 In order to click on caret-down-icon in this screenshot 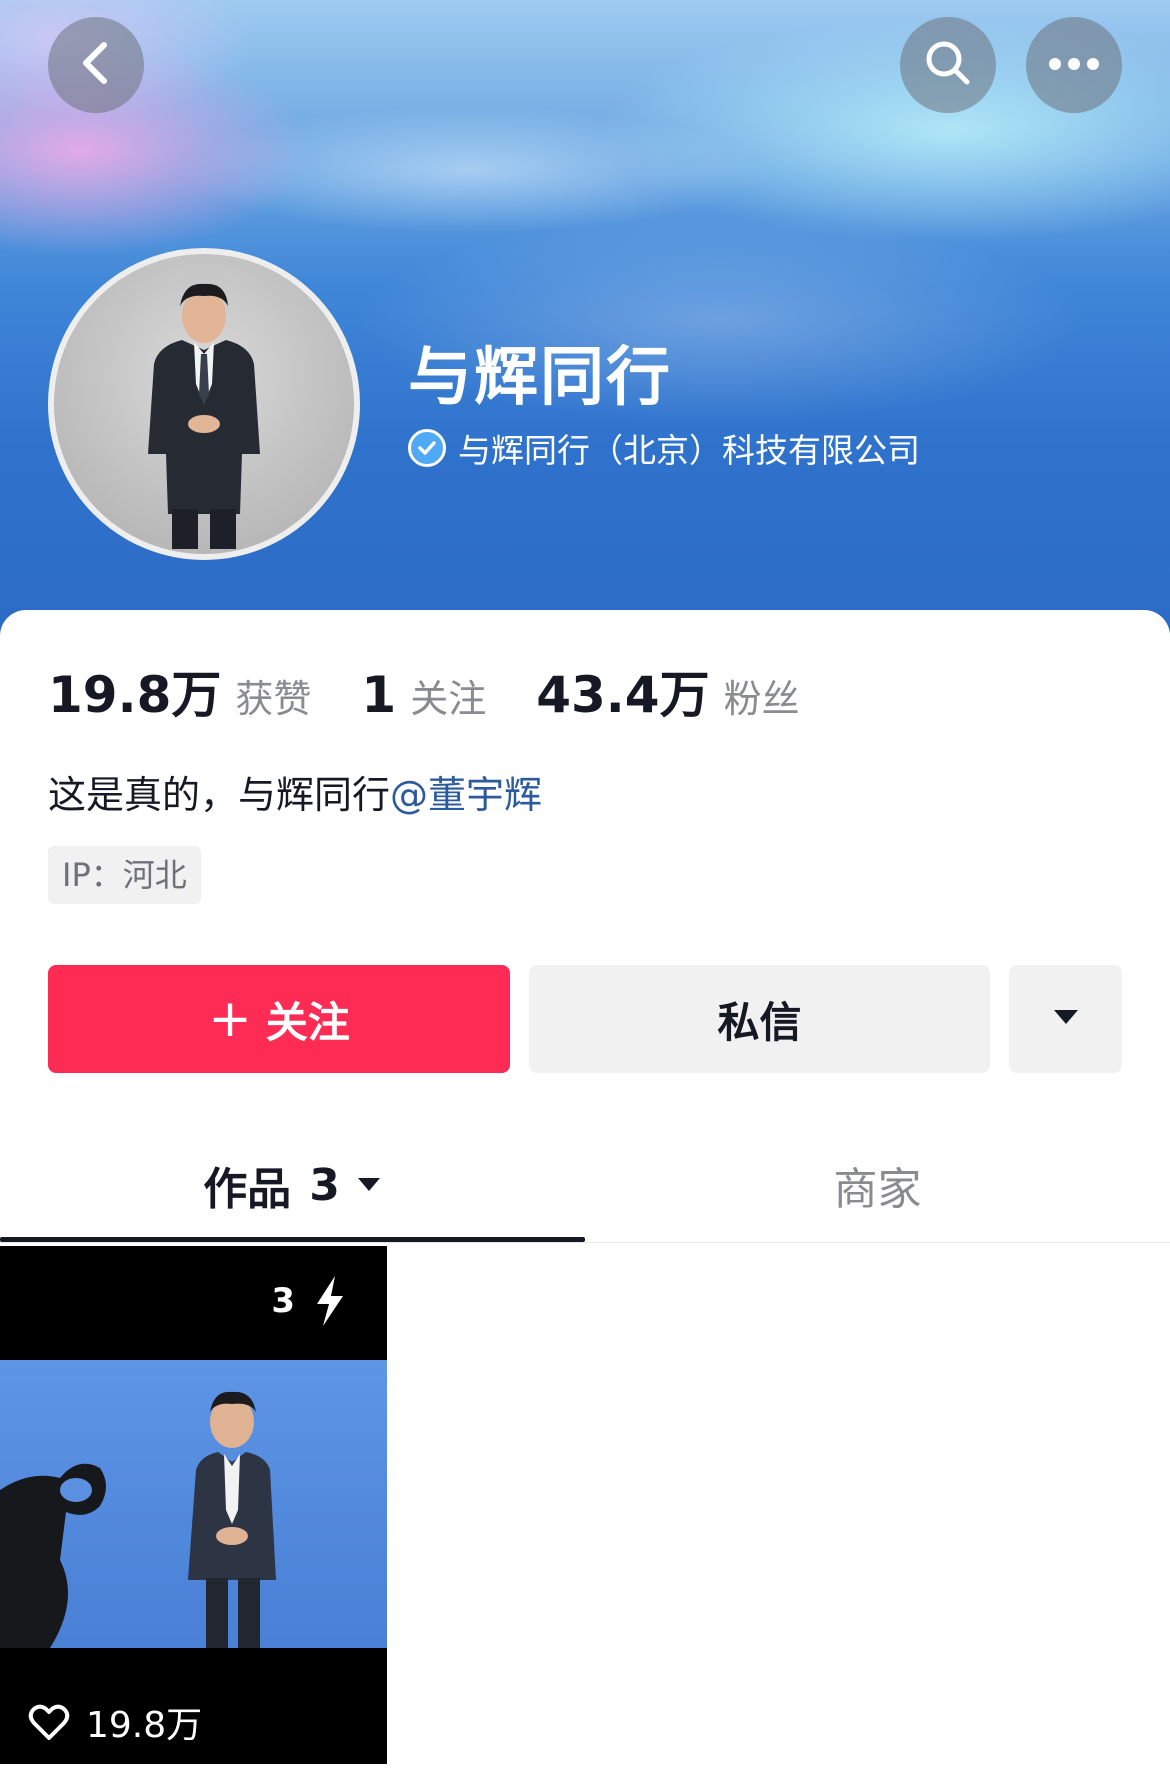, I will do `click(369, 1185)`.